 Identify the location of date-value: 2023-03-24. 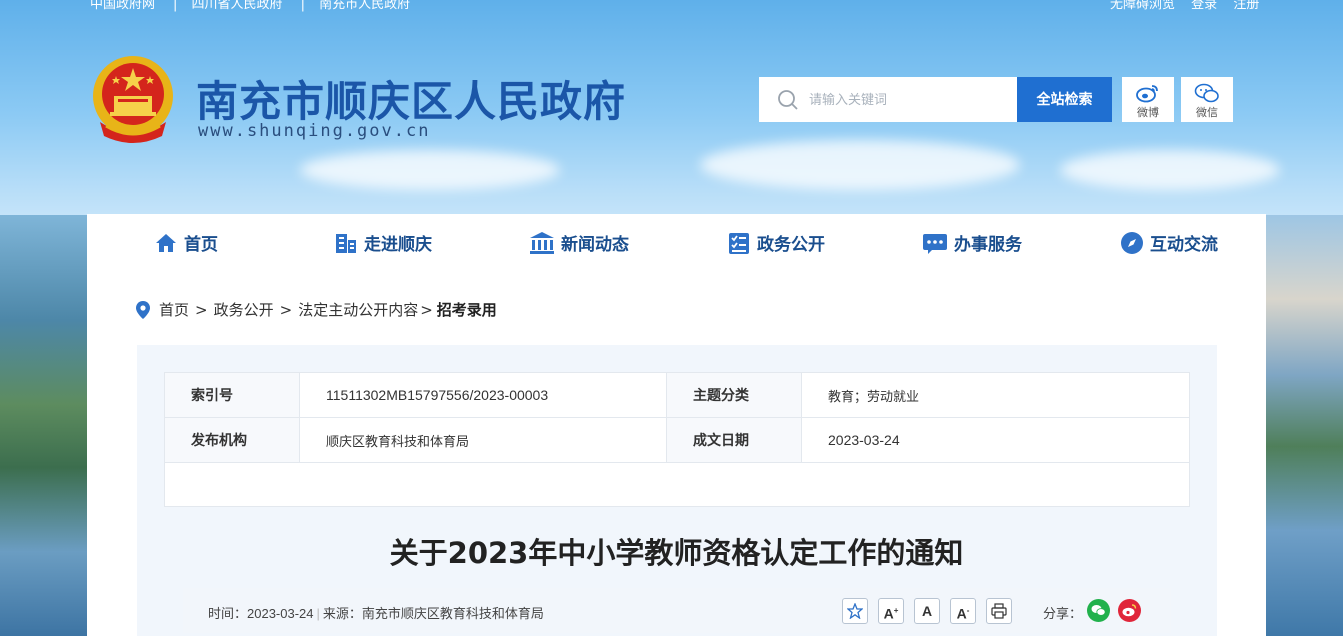
(995, 440).